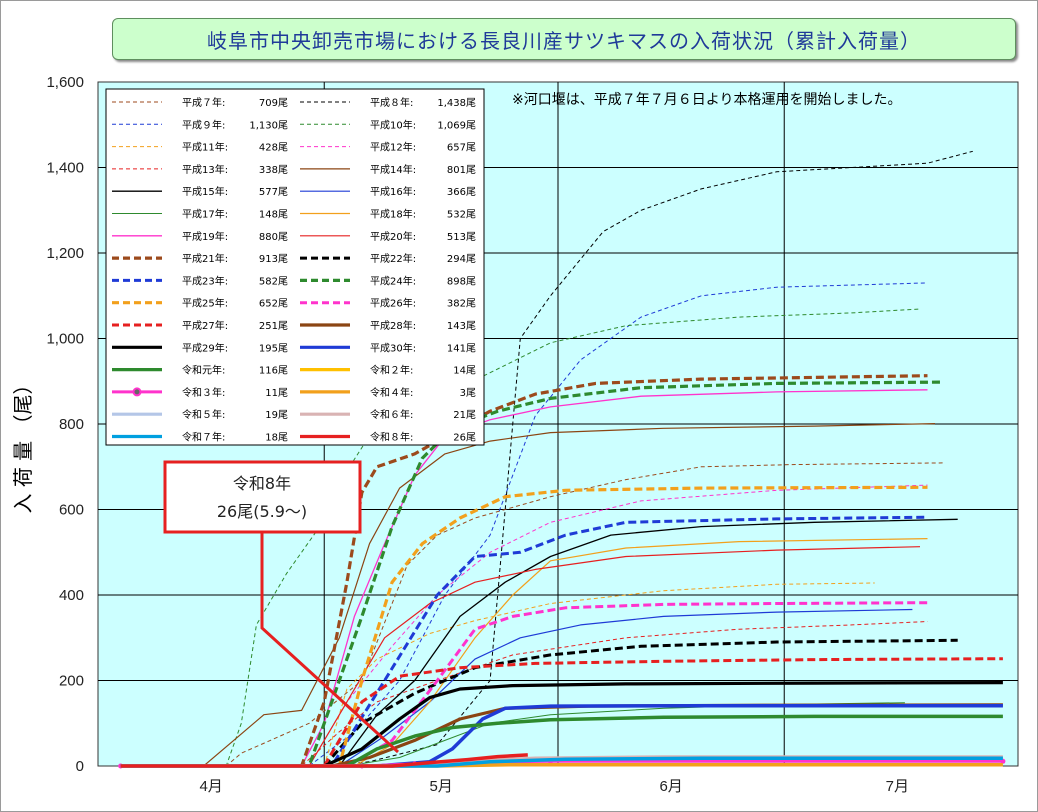 Image resolution: width=1038 pixels, height=812 pixels. Describe the element at coordinates (273, 304) in the screenshot. I see `legend-value-18: 652尾` at that location.